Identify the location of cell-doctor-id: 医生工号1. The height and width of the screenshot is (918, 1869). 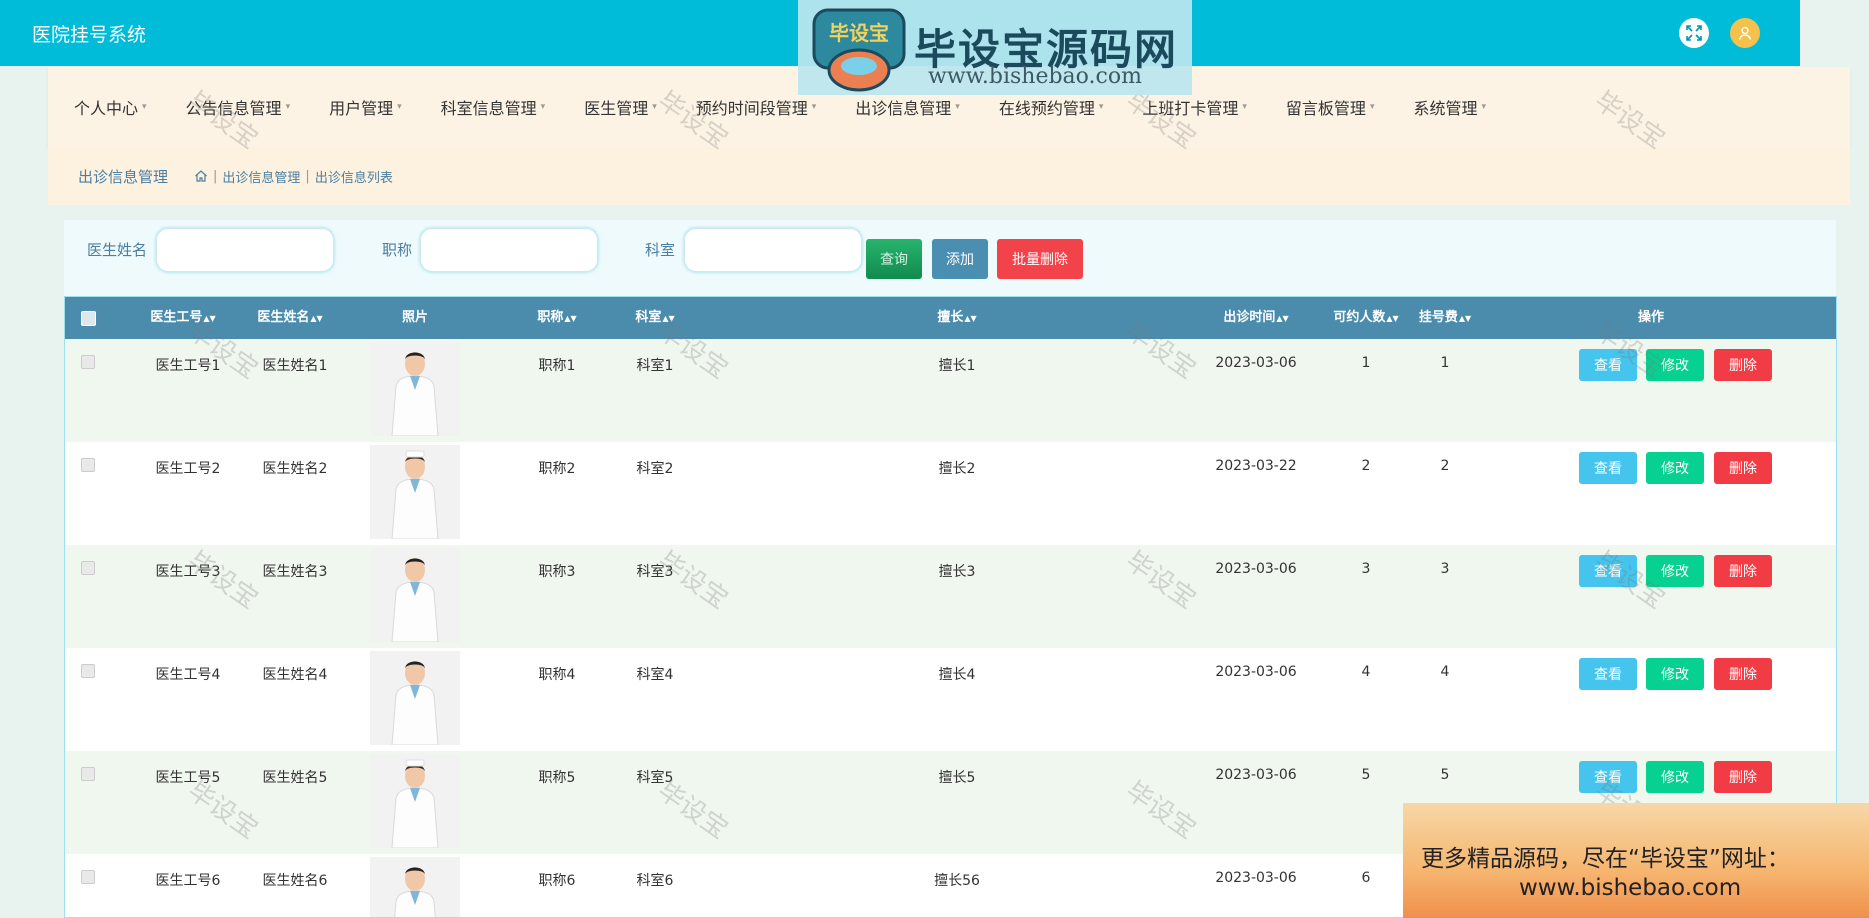
(188, 366).